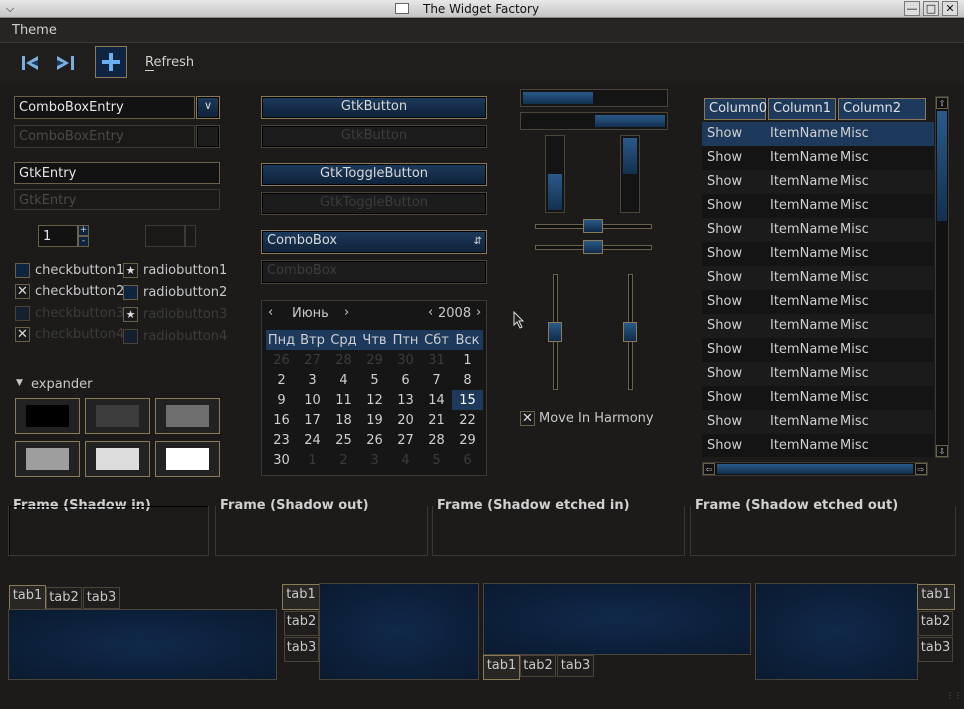 This screenshot has width=964, height=709. Describe the element at coordinates (374, 460) in the screenshot. I see `calendar-day: 3` at that location.